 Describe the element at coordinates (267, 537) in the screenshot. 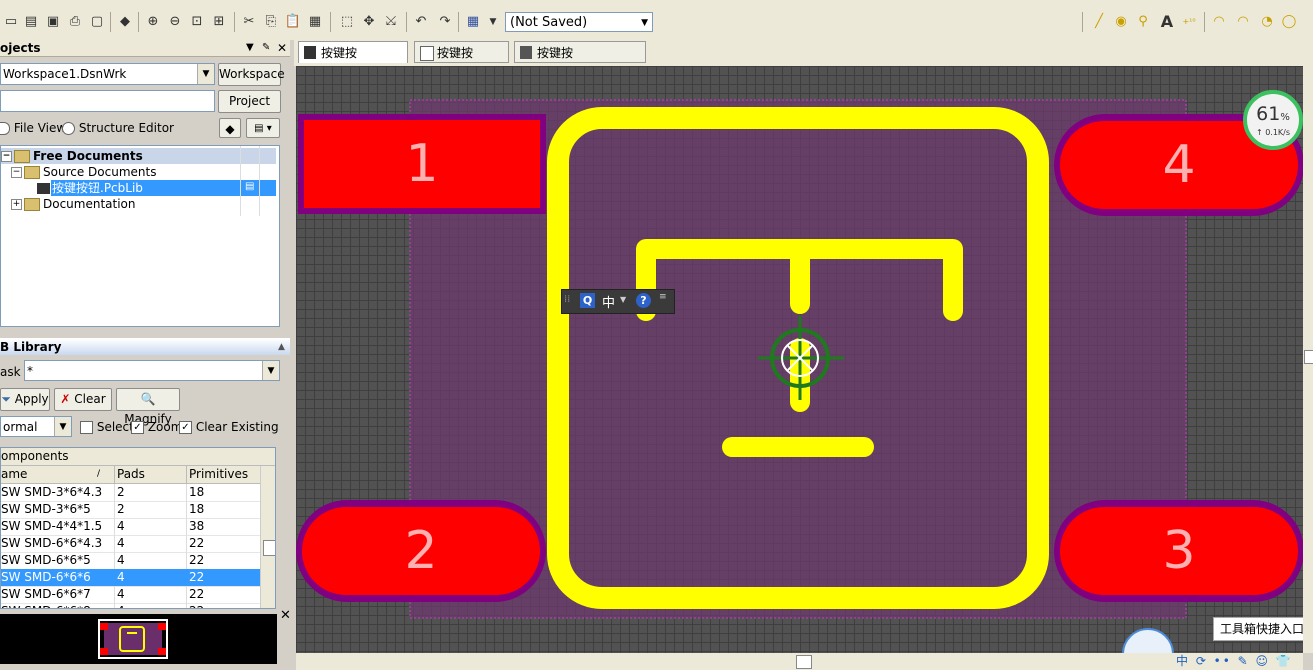

I see `table-scrollbar` at that location.